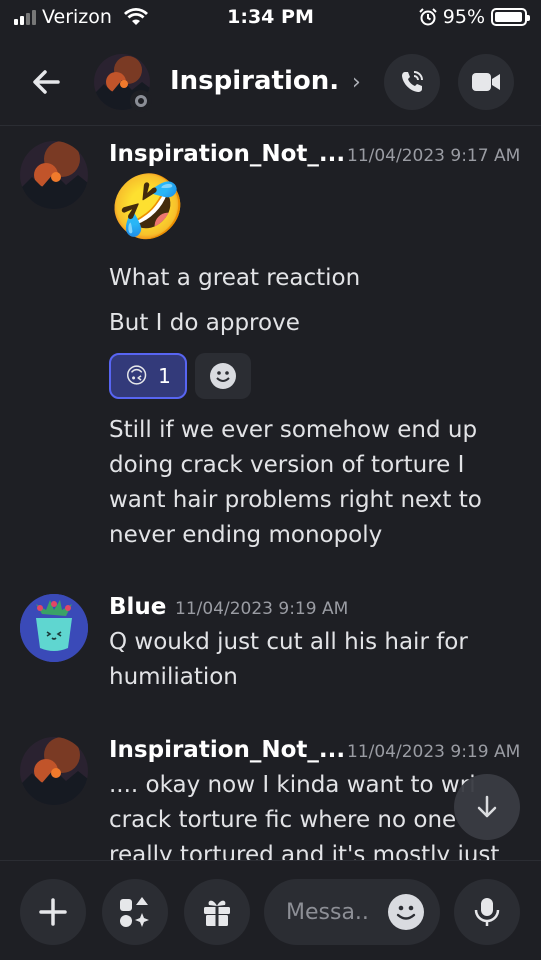  I want to click on offline-status-icon, so click(141, 101).